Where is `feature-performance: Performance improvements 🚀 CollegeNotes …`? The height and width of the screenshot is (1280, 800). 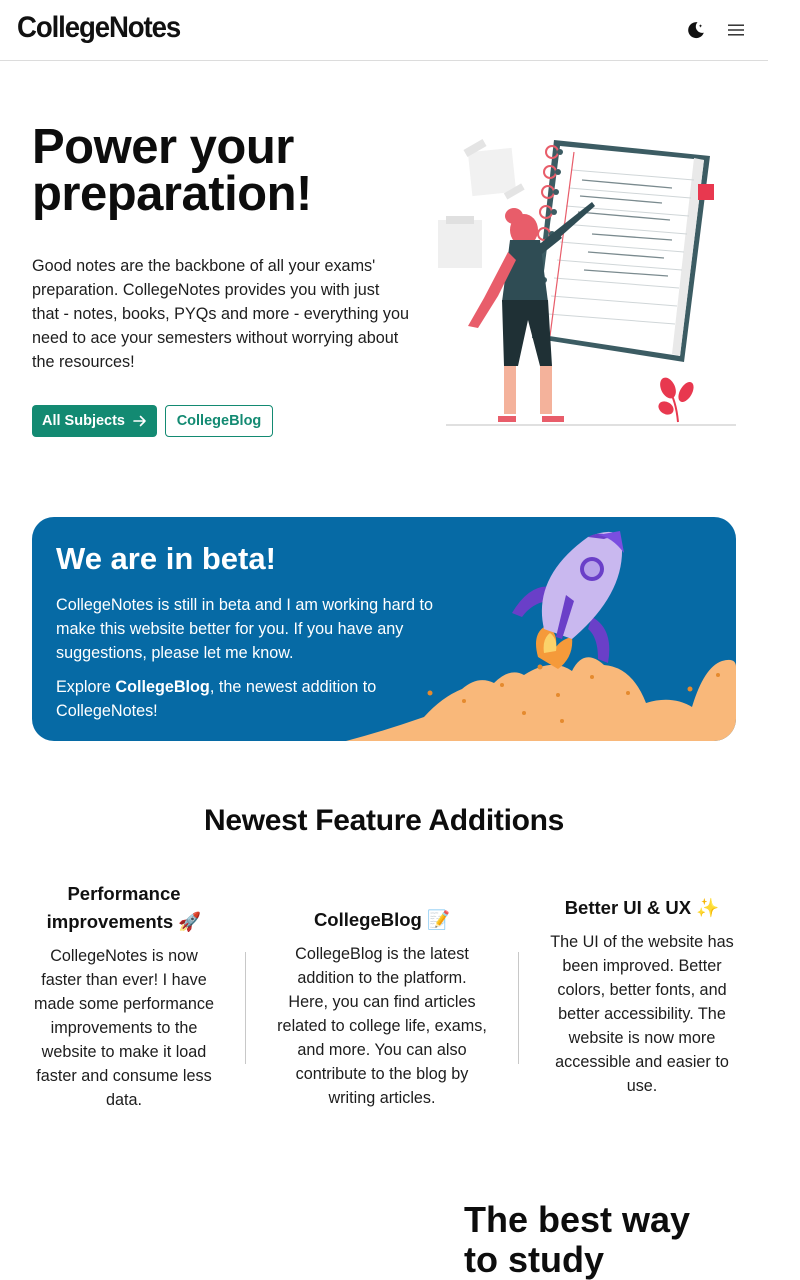 feature-performance: Performance improvements 🚀 CollegeNotes … is located at coordinates (124, 996).